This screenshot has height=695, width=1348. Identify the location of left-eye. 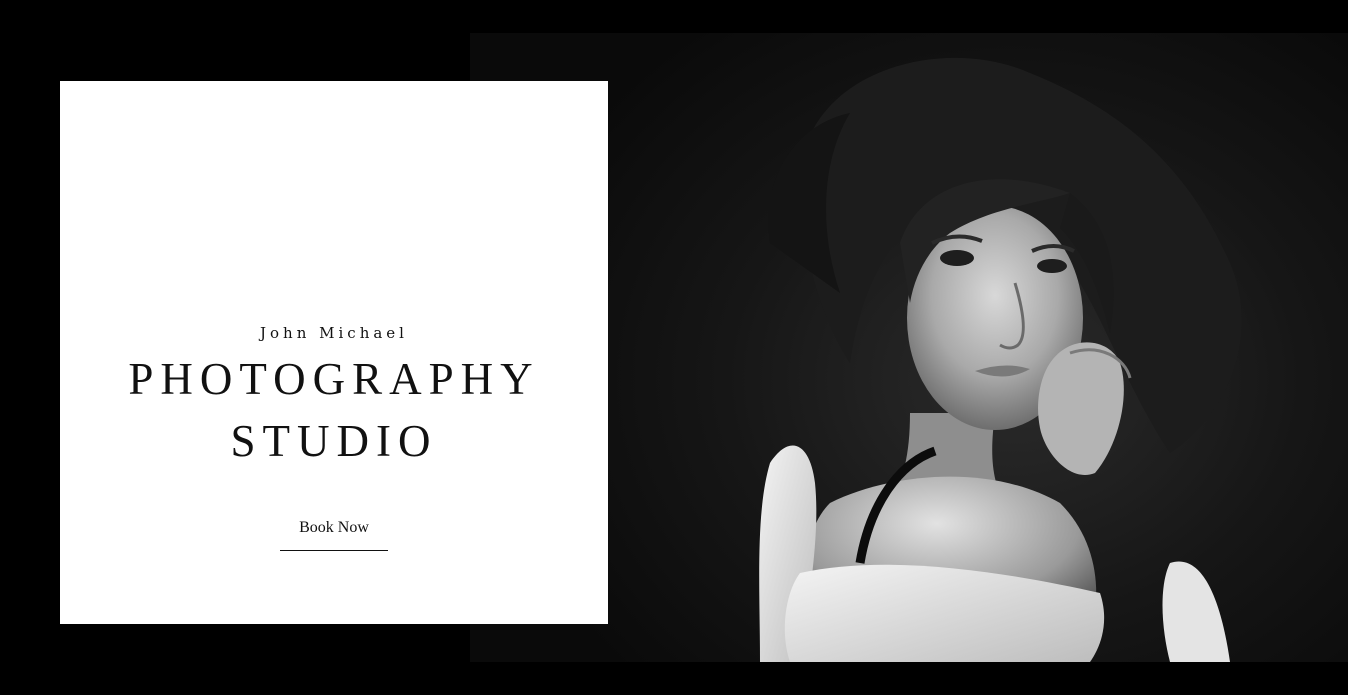
(957, 258).